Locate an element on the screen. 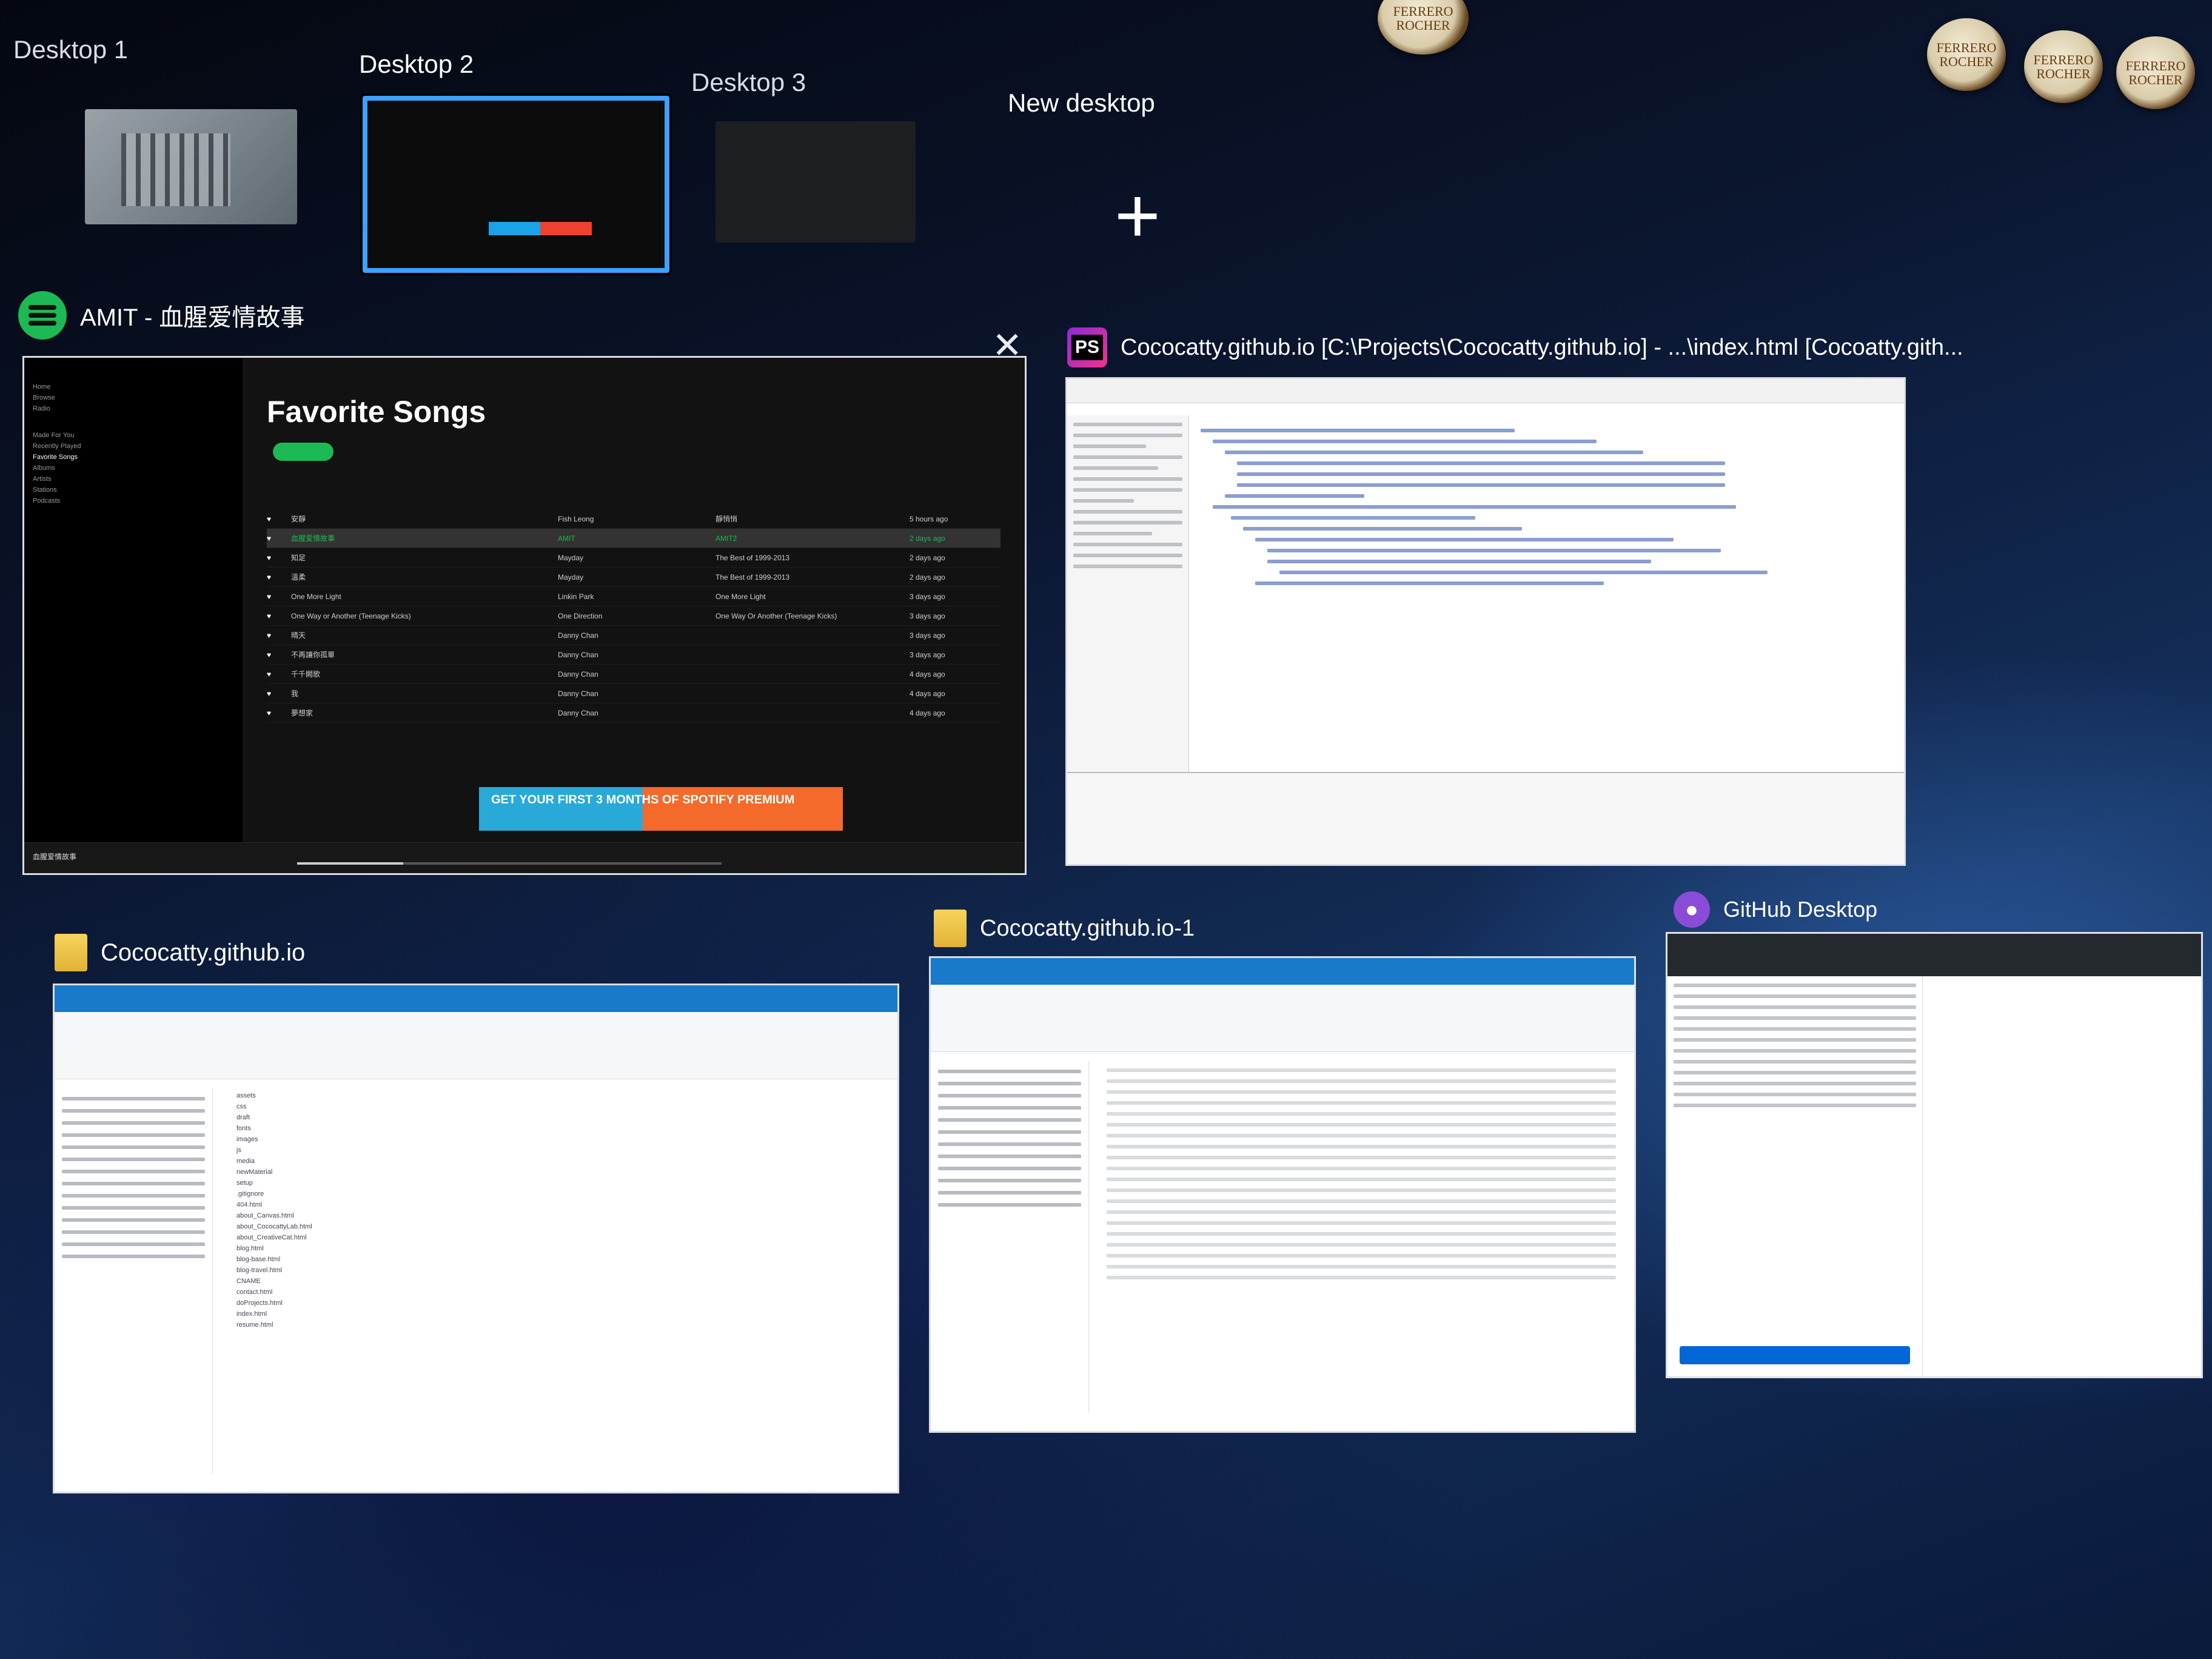 This screenshot has width=2212, height=1659. file-item: contact.html is located at coordinates (554, 1292).